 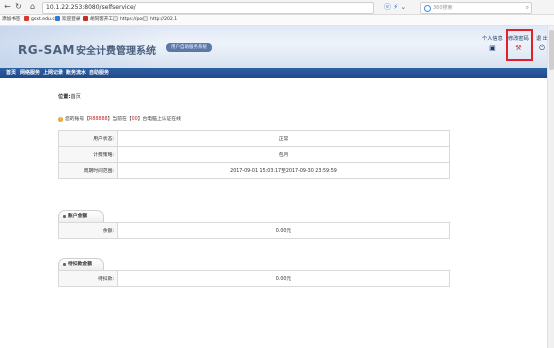 What do you see at coordinates (11, 20) in the screenshot?
I see `bookmark-add: 添加书签` at bounding box center [11, 20].